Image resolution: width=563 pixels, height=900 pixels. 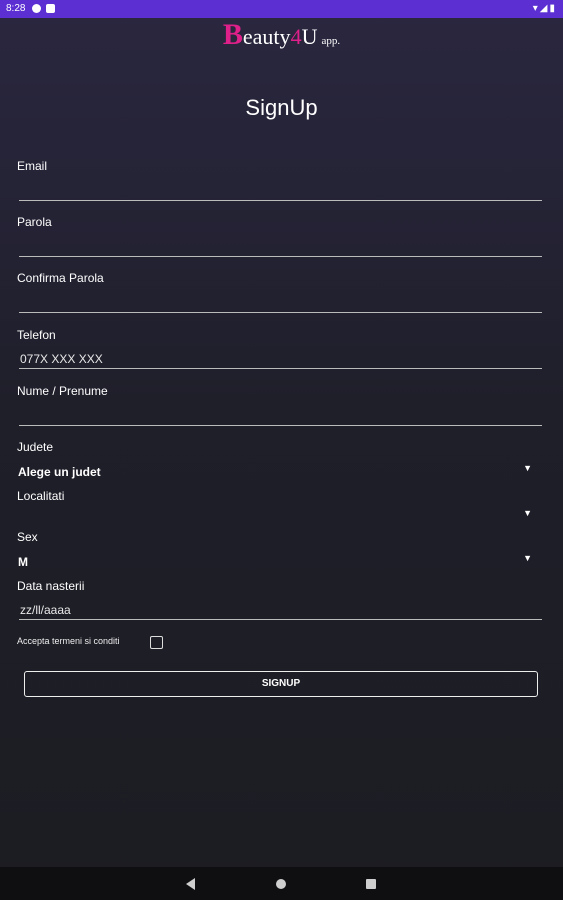 I want to click on logo-letter-b: B, so click(x=232, y=34).